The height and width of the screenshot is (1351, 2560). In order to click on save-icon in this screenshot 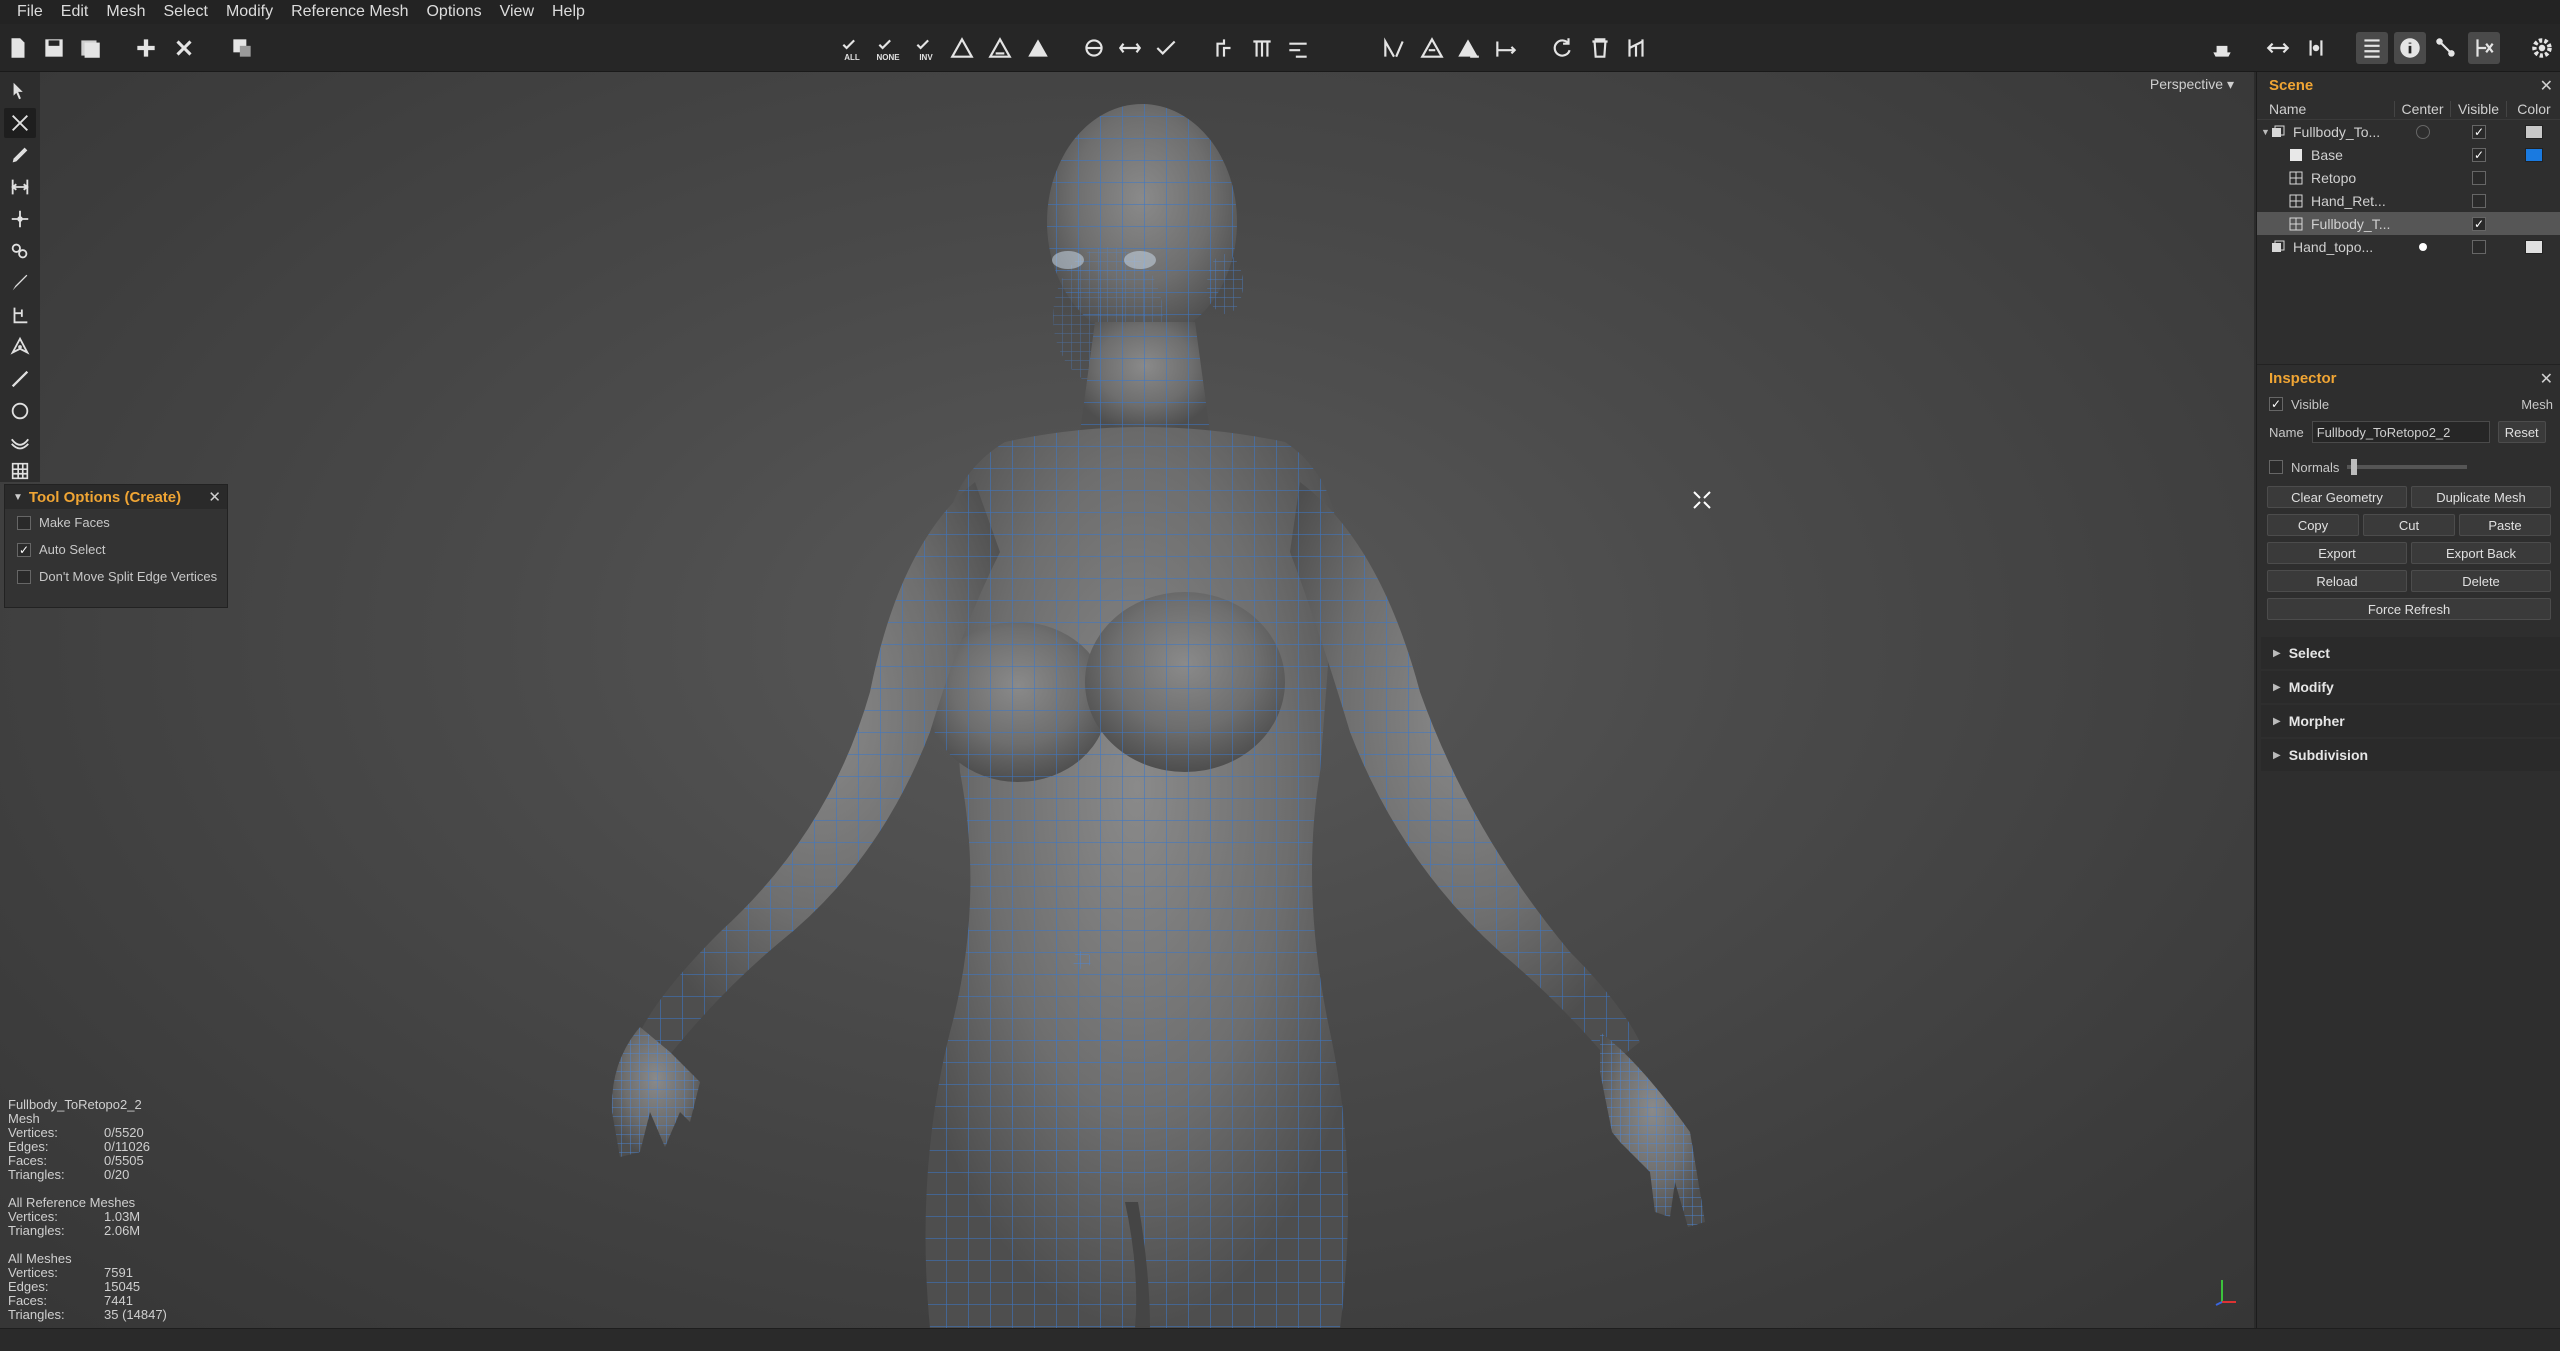, I will do `click(54, 48)`.